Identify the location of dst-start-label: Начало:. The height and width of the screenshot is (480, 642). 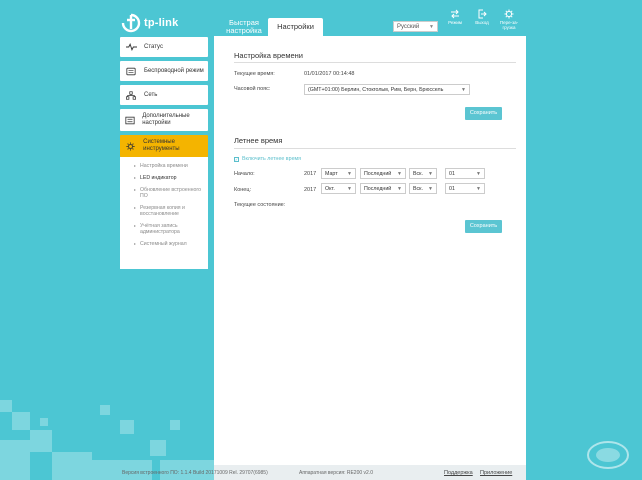
(244, 174).